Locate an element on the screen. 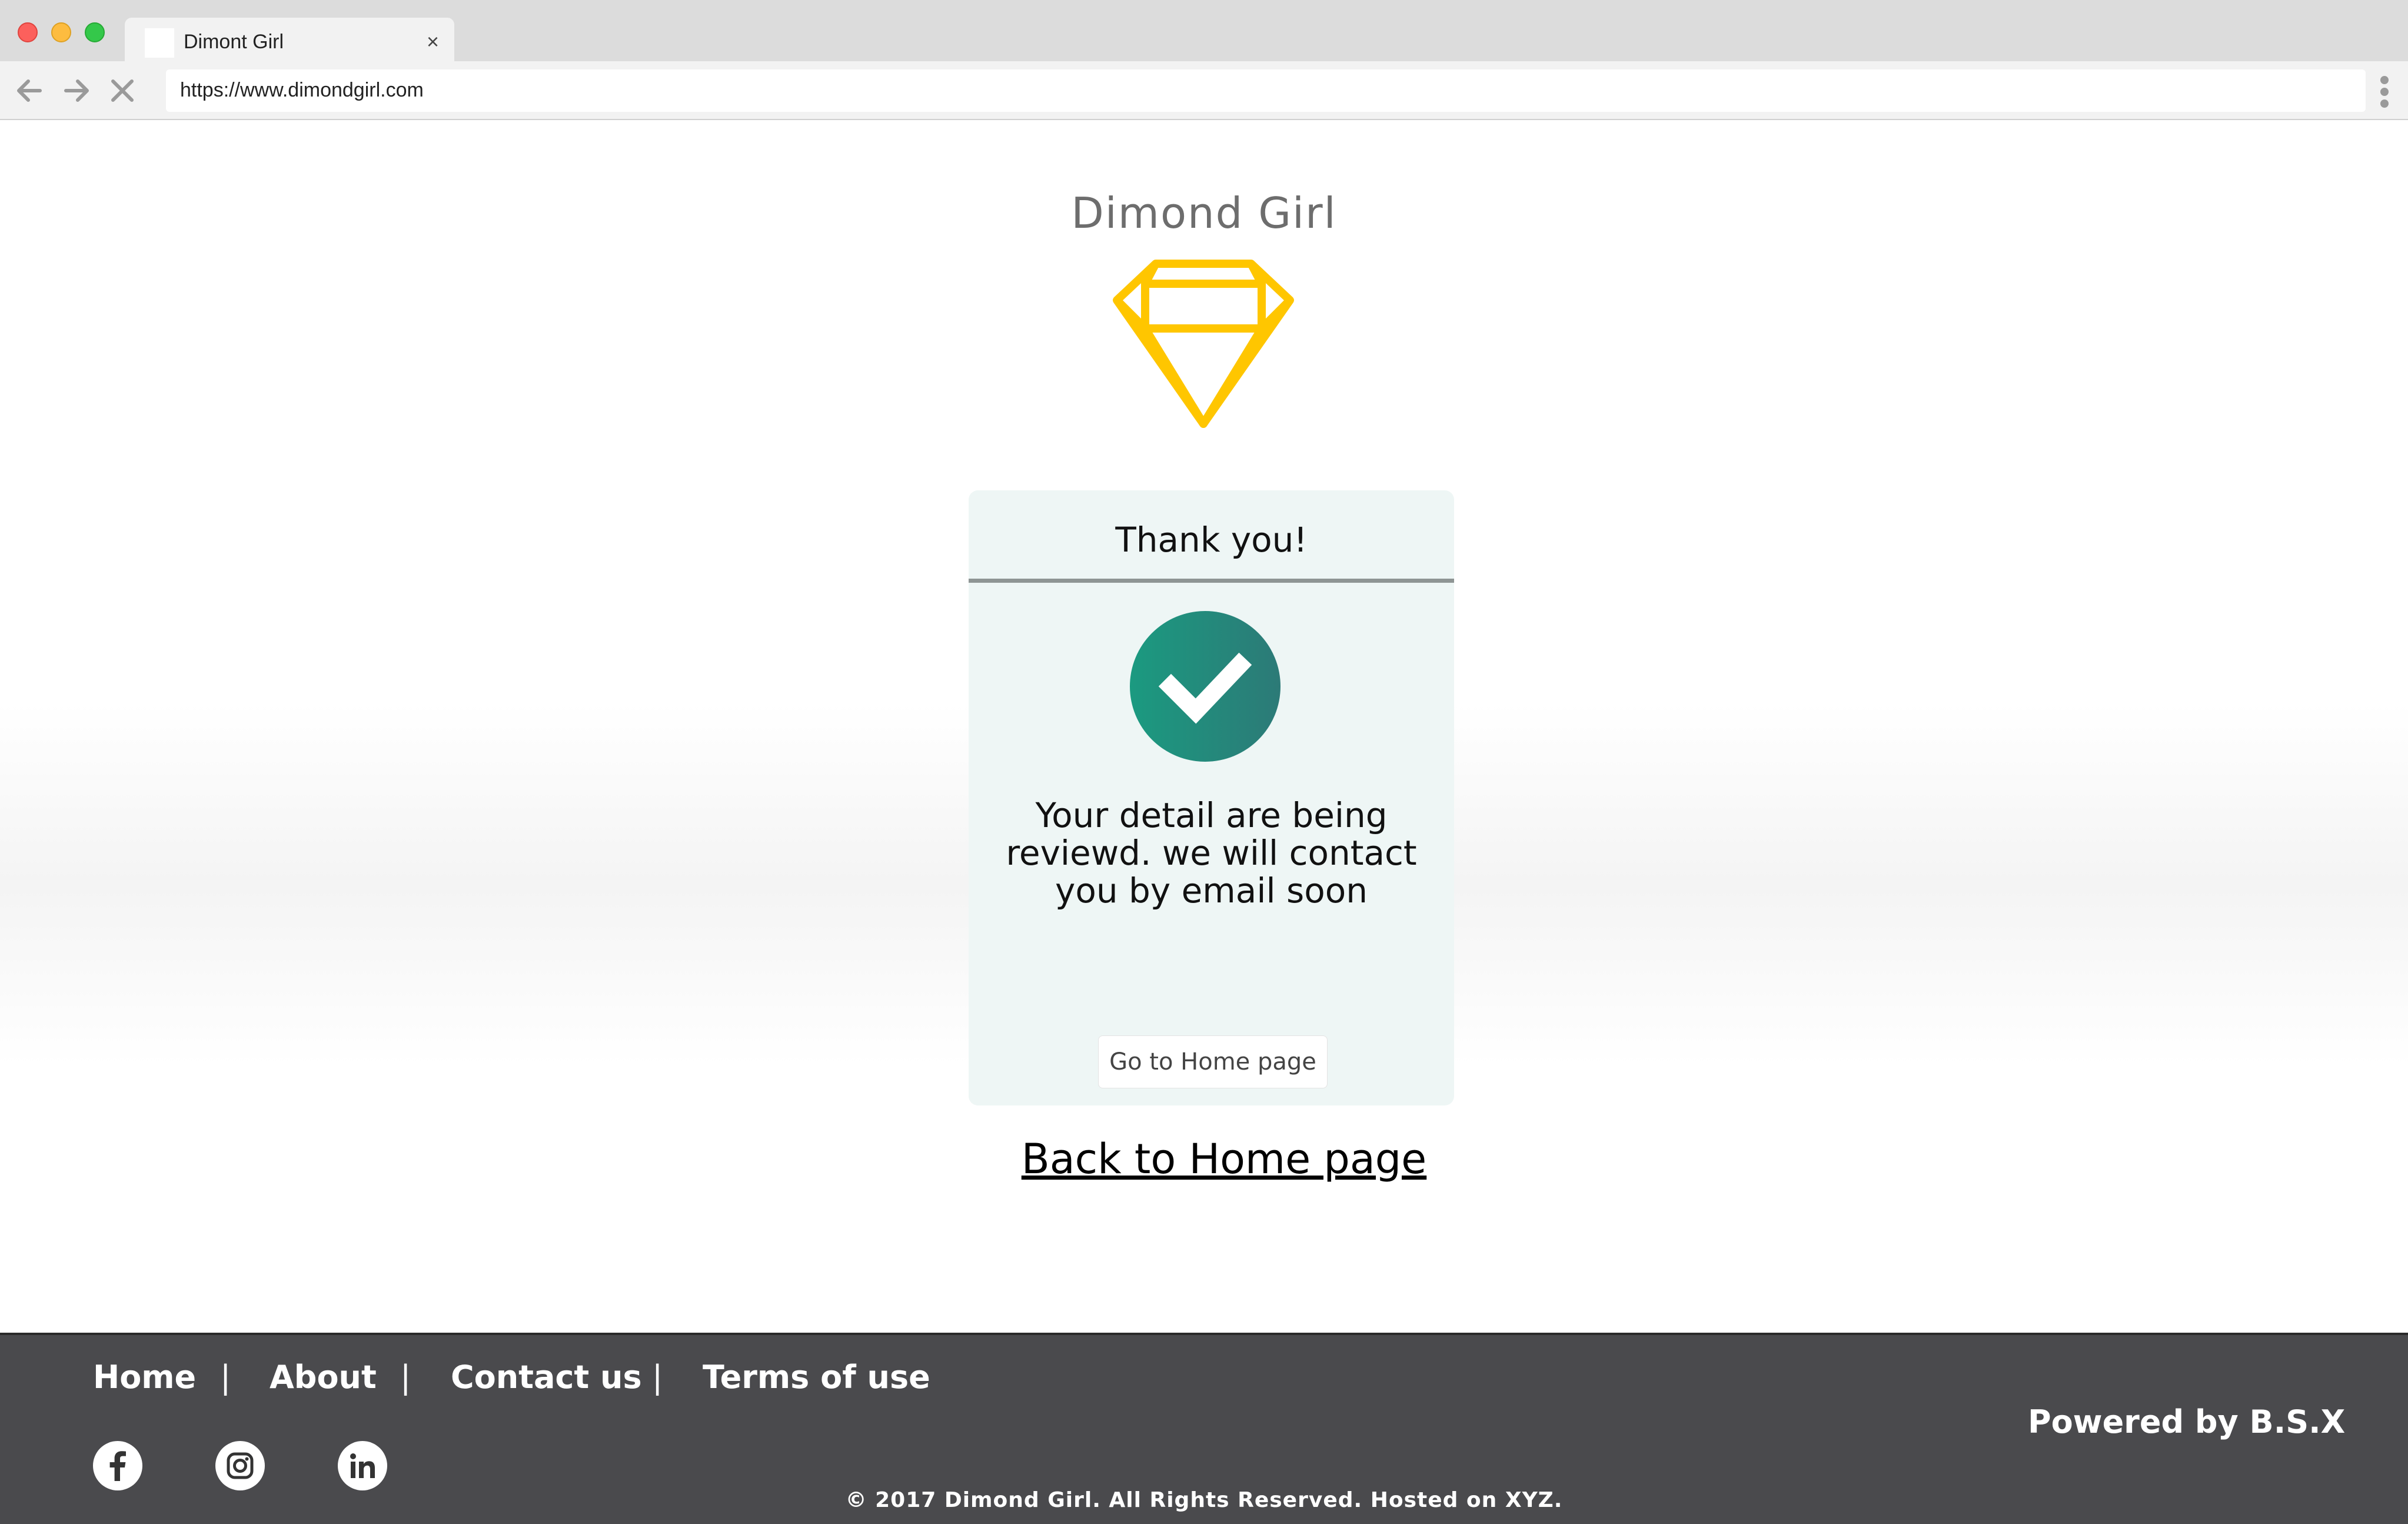 Image resolution: width=2408 pixels, height=1524 pixels. linkedin-icon is located at coordinates (362, 1465).